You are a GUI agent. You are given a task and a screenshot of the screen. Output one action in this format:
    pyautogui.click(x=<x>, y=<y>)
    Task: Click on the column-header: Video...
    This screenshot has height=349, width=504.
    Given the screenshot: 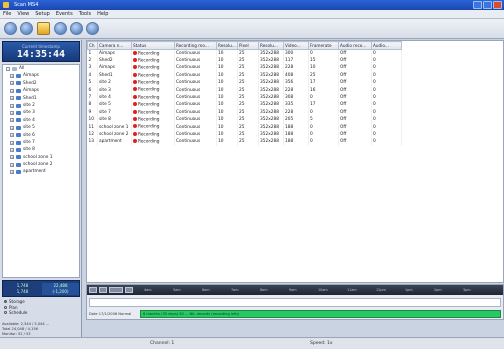 What is the action you would take?
    pyautogui.click(x=296, y=45)
    